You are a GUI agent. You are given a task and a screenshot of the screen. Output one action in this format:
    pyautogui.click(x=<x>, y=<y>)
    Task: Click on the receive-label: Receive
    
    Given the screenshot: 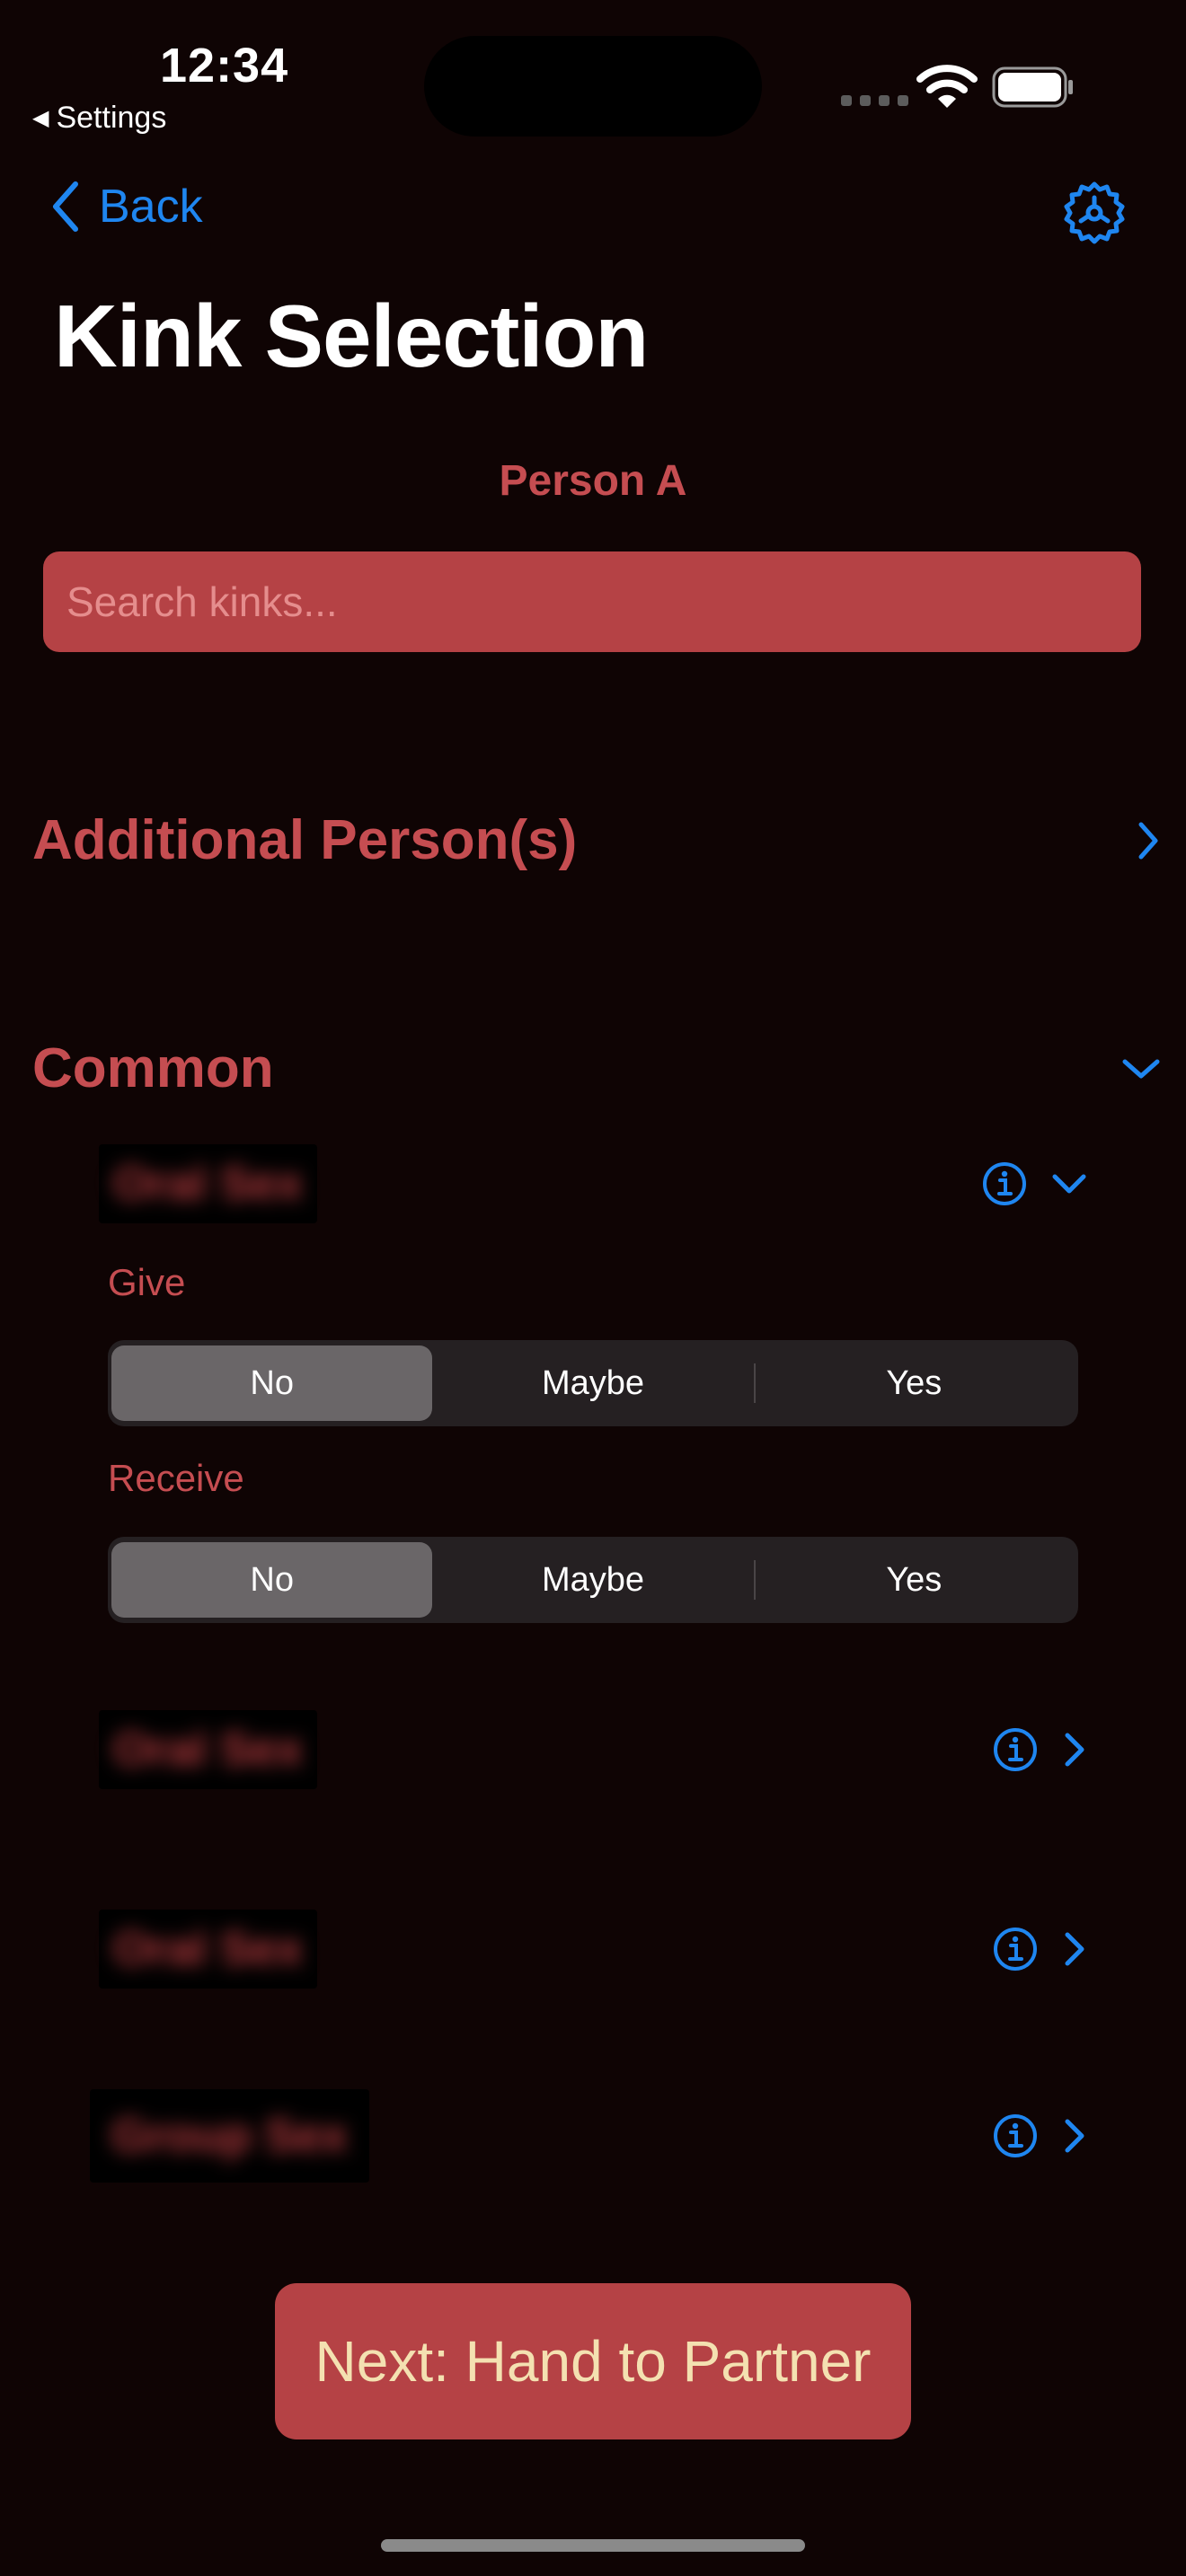 What is the action you would take?
    pyautogui.click(x=176, y=1478)
    